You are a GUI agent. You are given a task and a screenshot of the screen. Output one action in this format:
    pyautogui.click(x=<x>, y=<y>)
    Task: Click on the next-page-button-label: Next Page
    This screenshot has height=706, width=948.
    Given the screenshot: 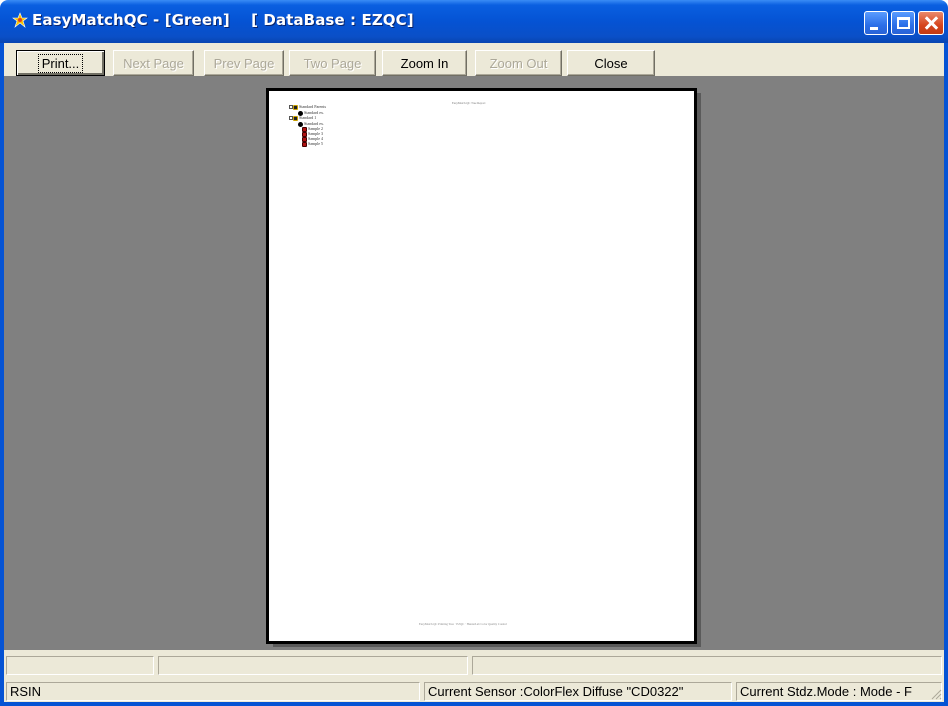 What is the action you would take?
    pyautogui.click(x=153, y=63)
    